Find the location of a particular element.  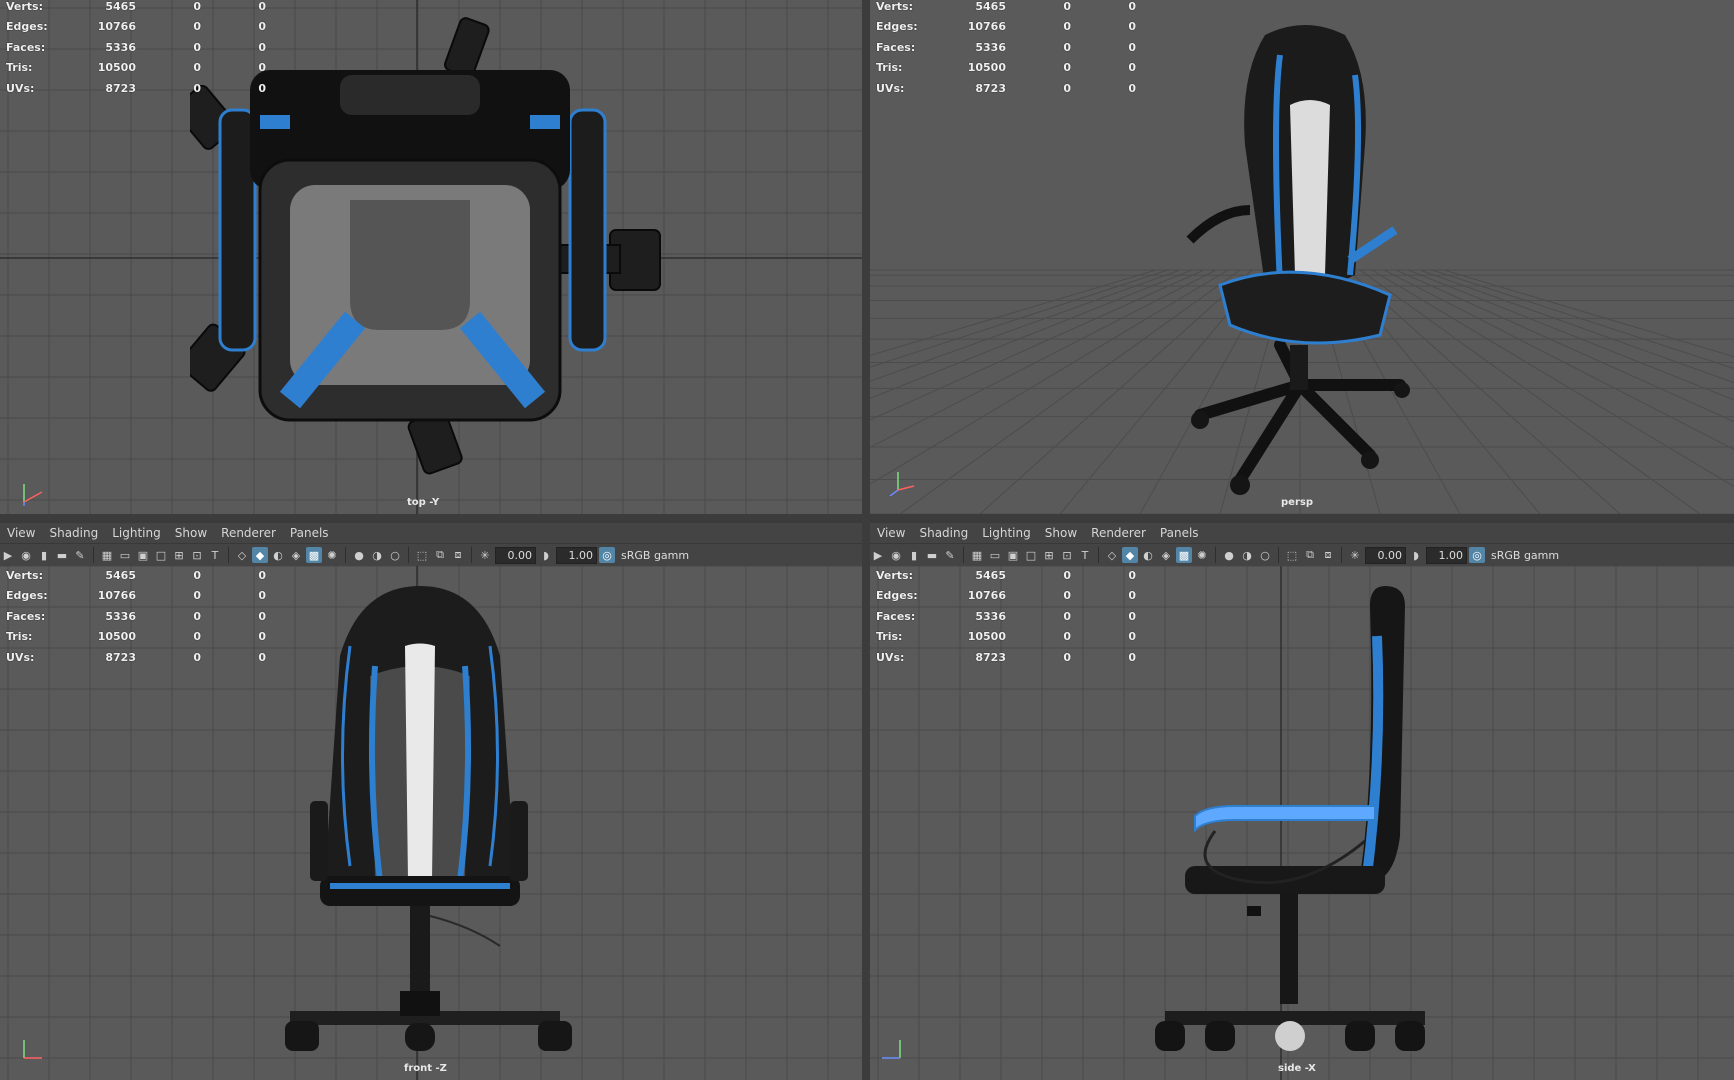

stat-row-verts: Verts: 5465 0 0 is located at coordinates (1006, 575).